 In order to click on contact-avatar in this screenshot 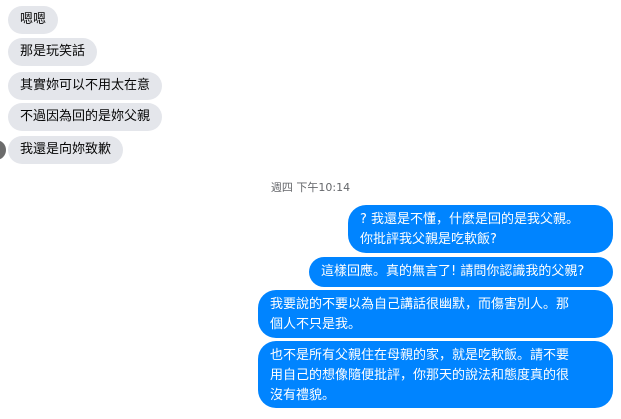, I will do `click(3, 150)`.